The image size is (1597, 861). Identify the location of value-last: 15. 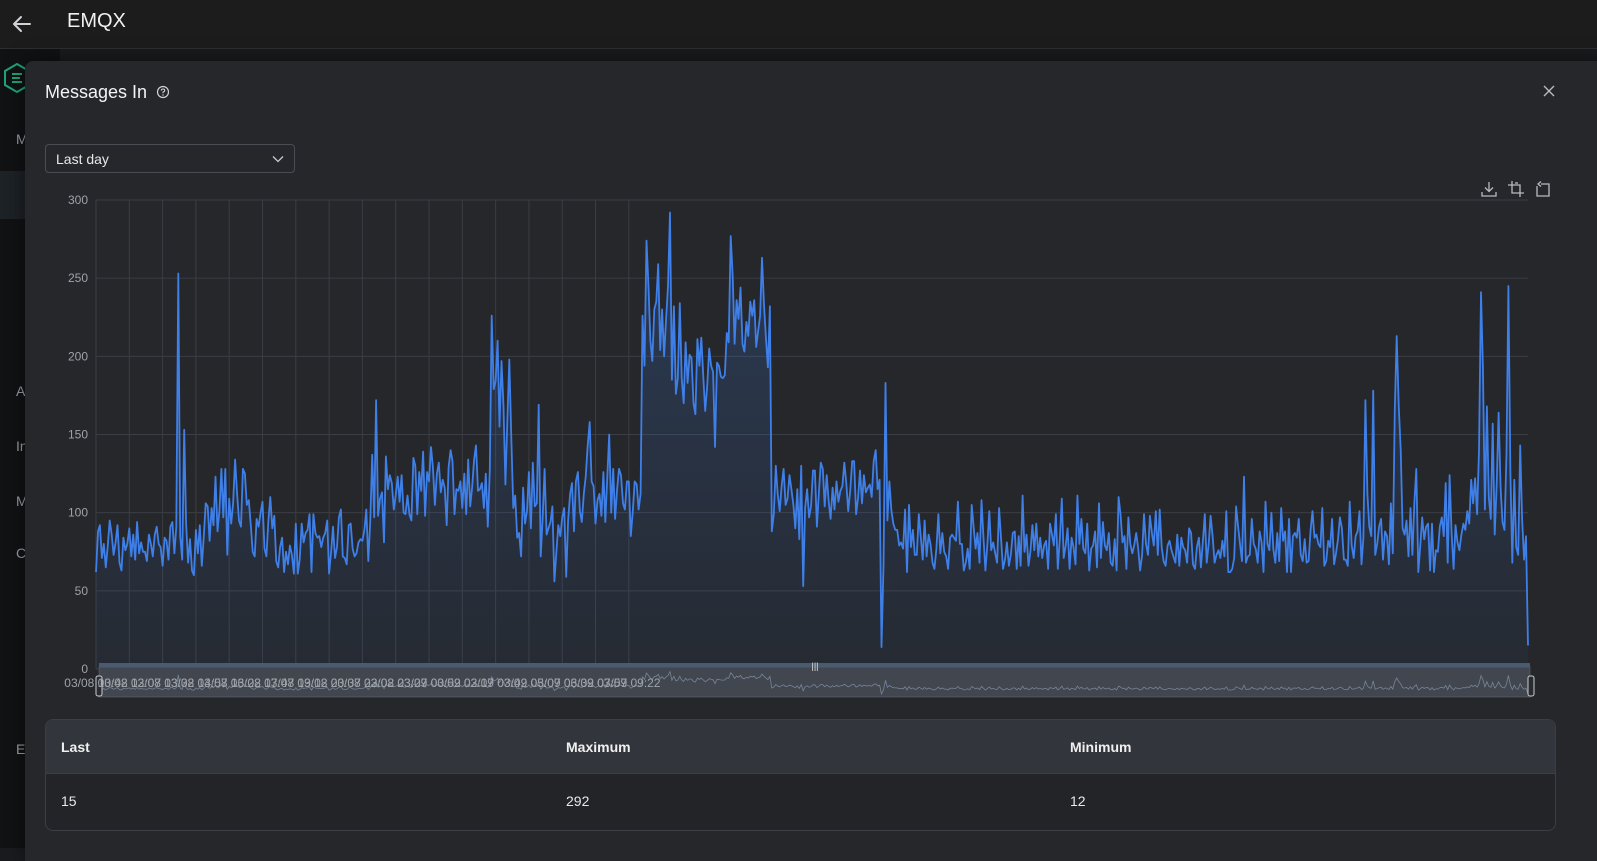
(69, 801).